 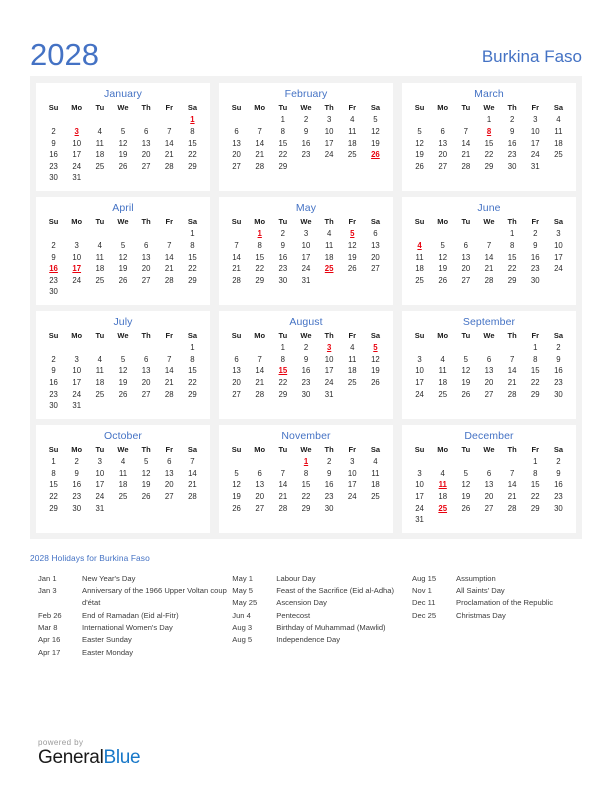 I want to click on day-cell: 25, so click(x=442, y=395).